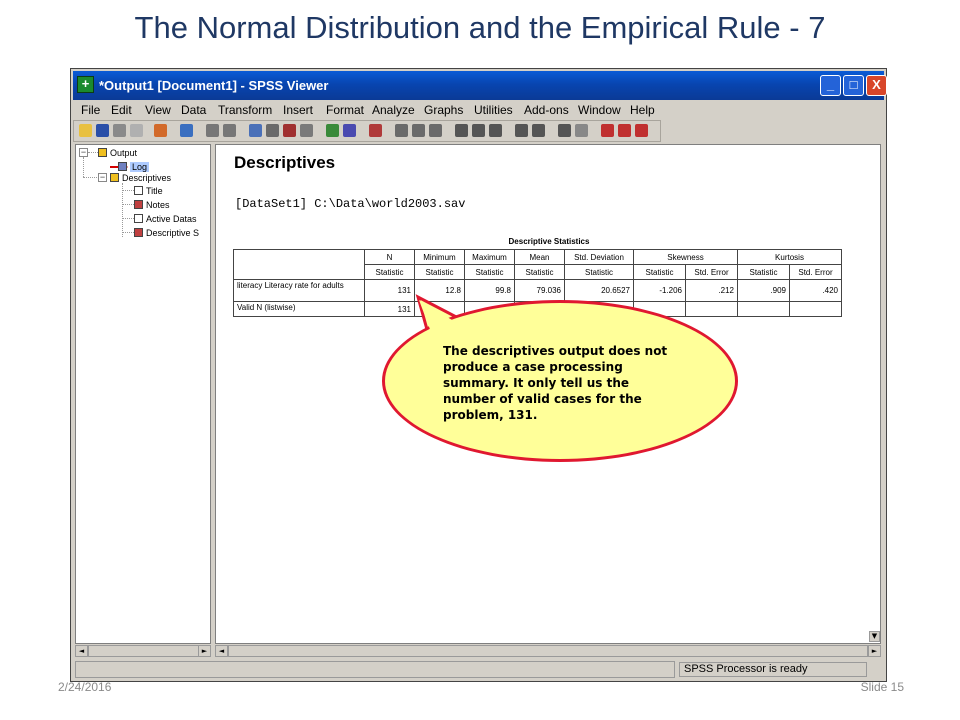 This screenshot has height=720, width=960. What do you see at coordinates (193, 110) in the screenshot?
I see `menu-data: Data` at bounding box center [193, 110].